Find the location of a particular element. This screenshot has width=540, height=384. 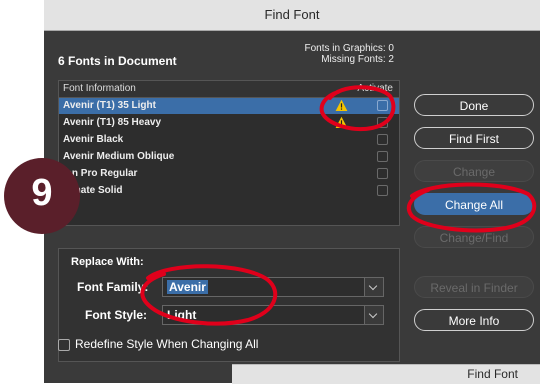

font-family-value: Avenir is located at coordinates (187, 287).